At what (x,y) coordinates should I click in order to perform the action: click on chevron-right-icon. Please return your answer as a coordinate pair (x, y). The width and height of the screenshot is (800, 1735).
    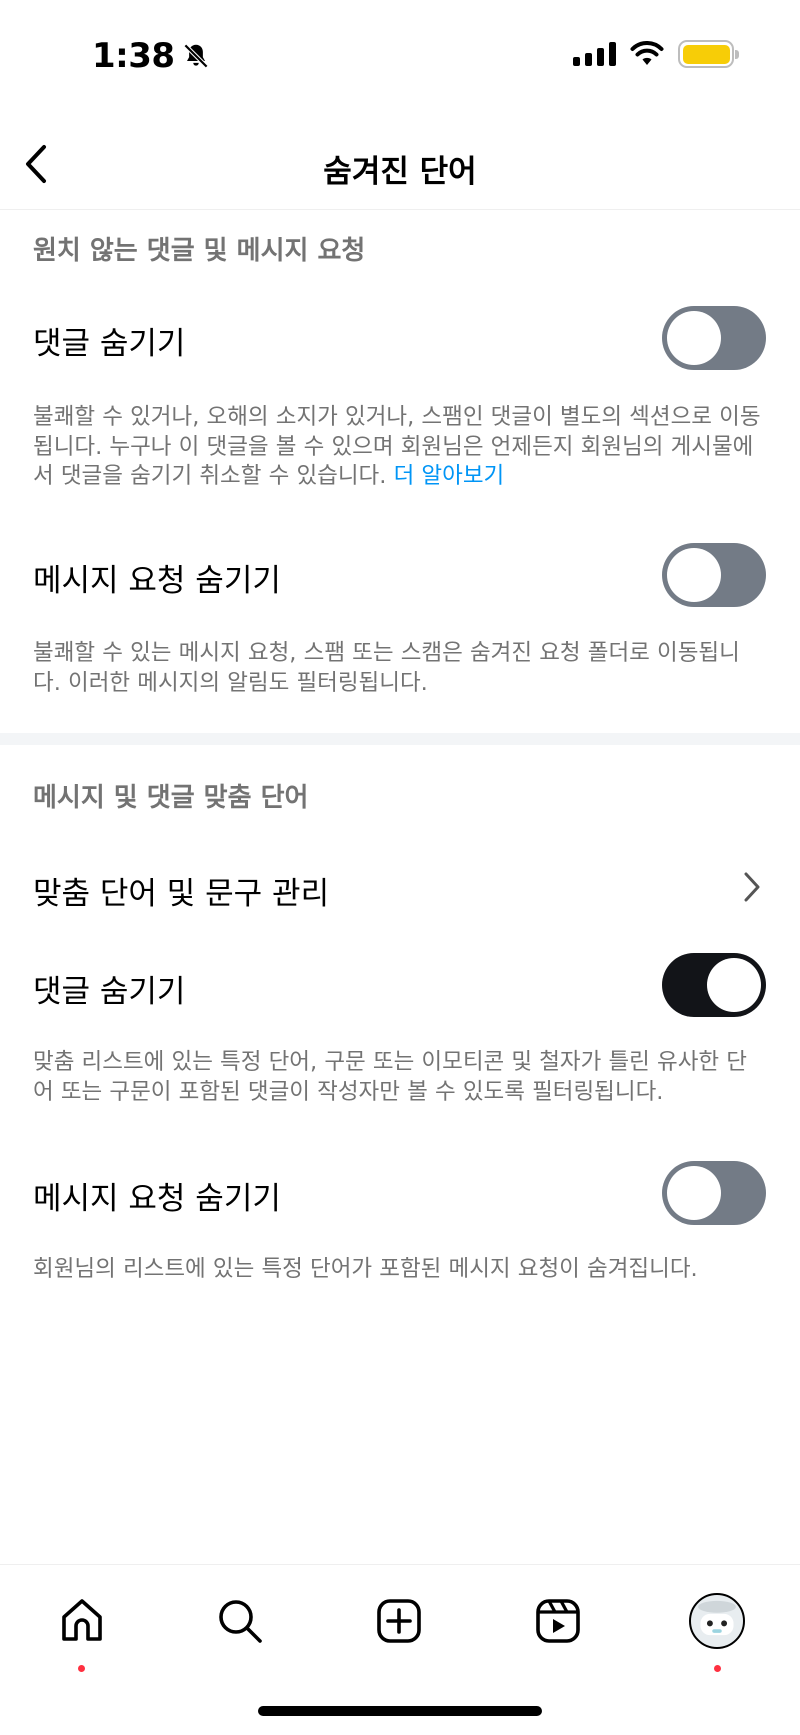
    Looking at the image, I should click on (752, 887).